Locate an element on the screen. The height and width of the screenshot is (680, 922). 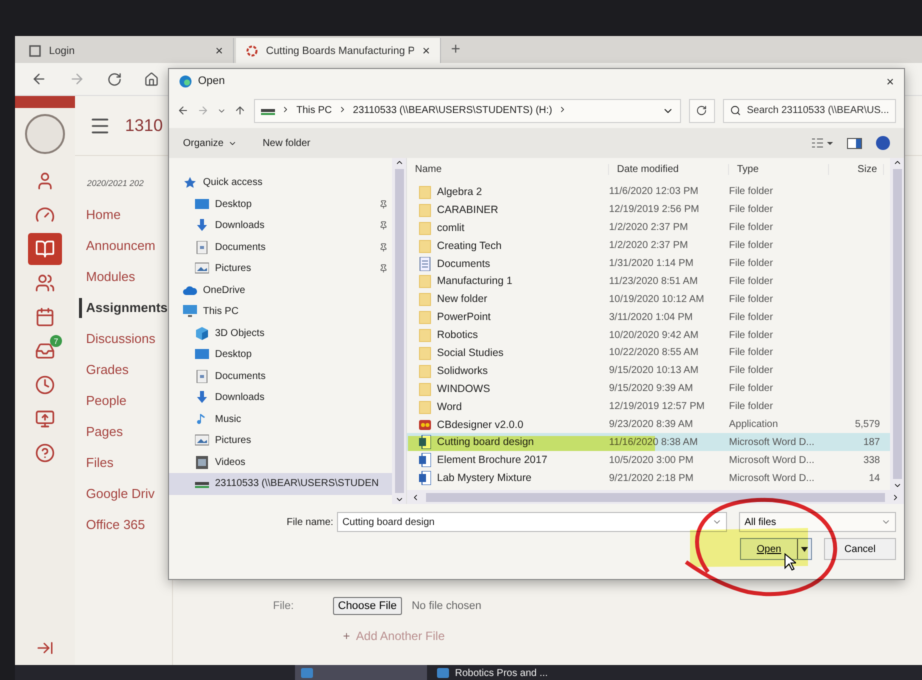
file-name: Solidworks is located at coordinates (462, 370).